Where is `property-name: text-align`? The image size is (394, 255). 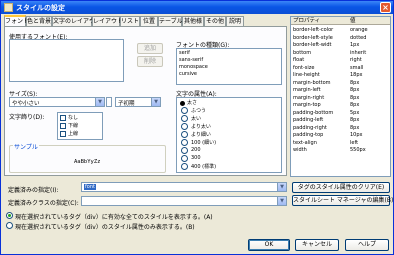
property-name: text-align is located at coordinates (305, 142).